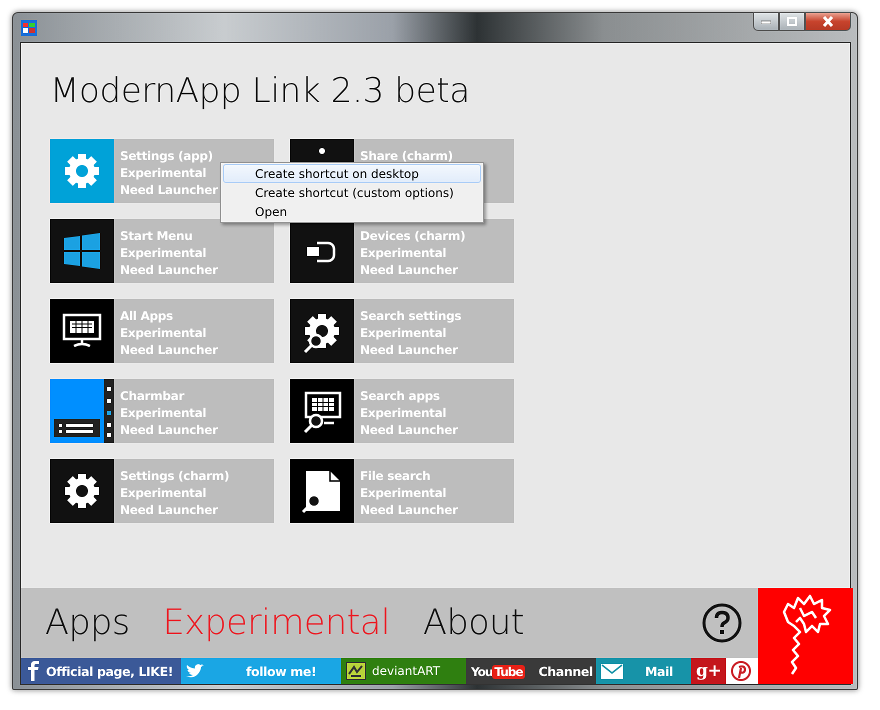  I want to click on tile-title: Share (charm), so click(406, 156).